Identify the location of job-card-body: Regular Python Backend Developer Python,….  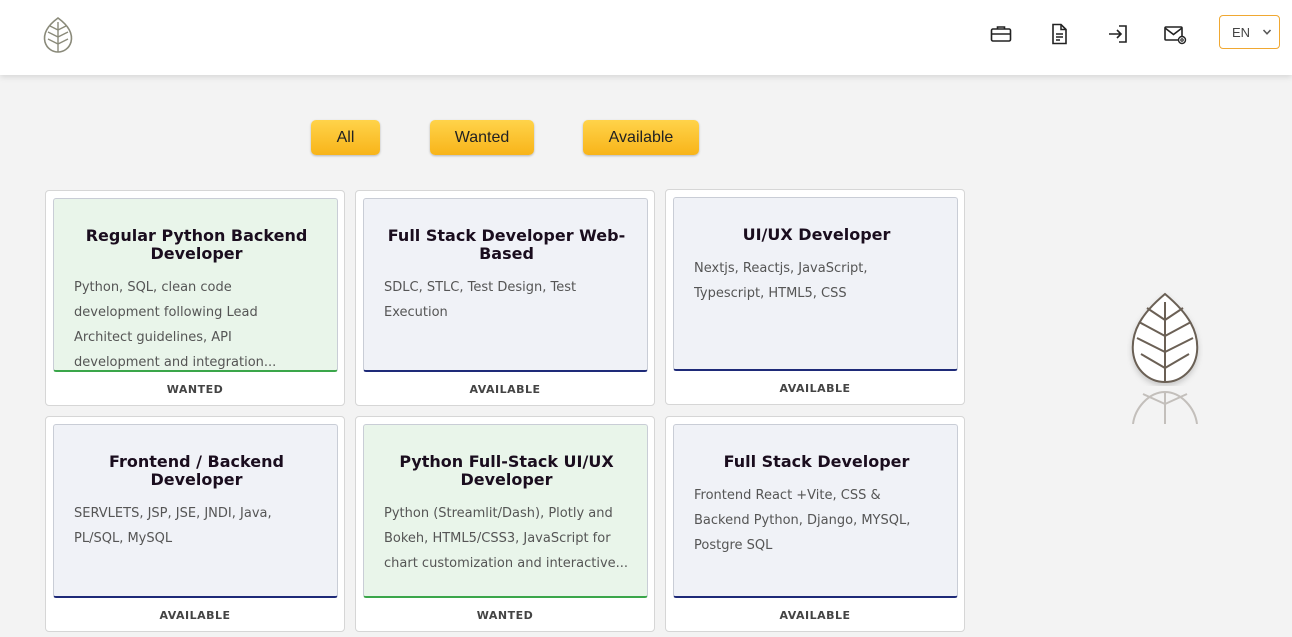
(195, 285).